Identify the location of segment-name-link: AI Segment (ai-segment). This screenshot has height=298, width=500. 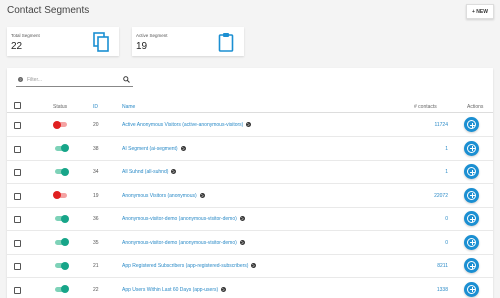
(154, 148).